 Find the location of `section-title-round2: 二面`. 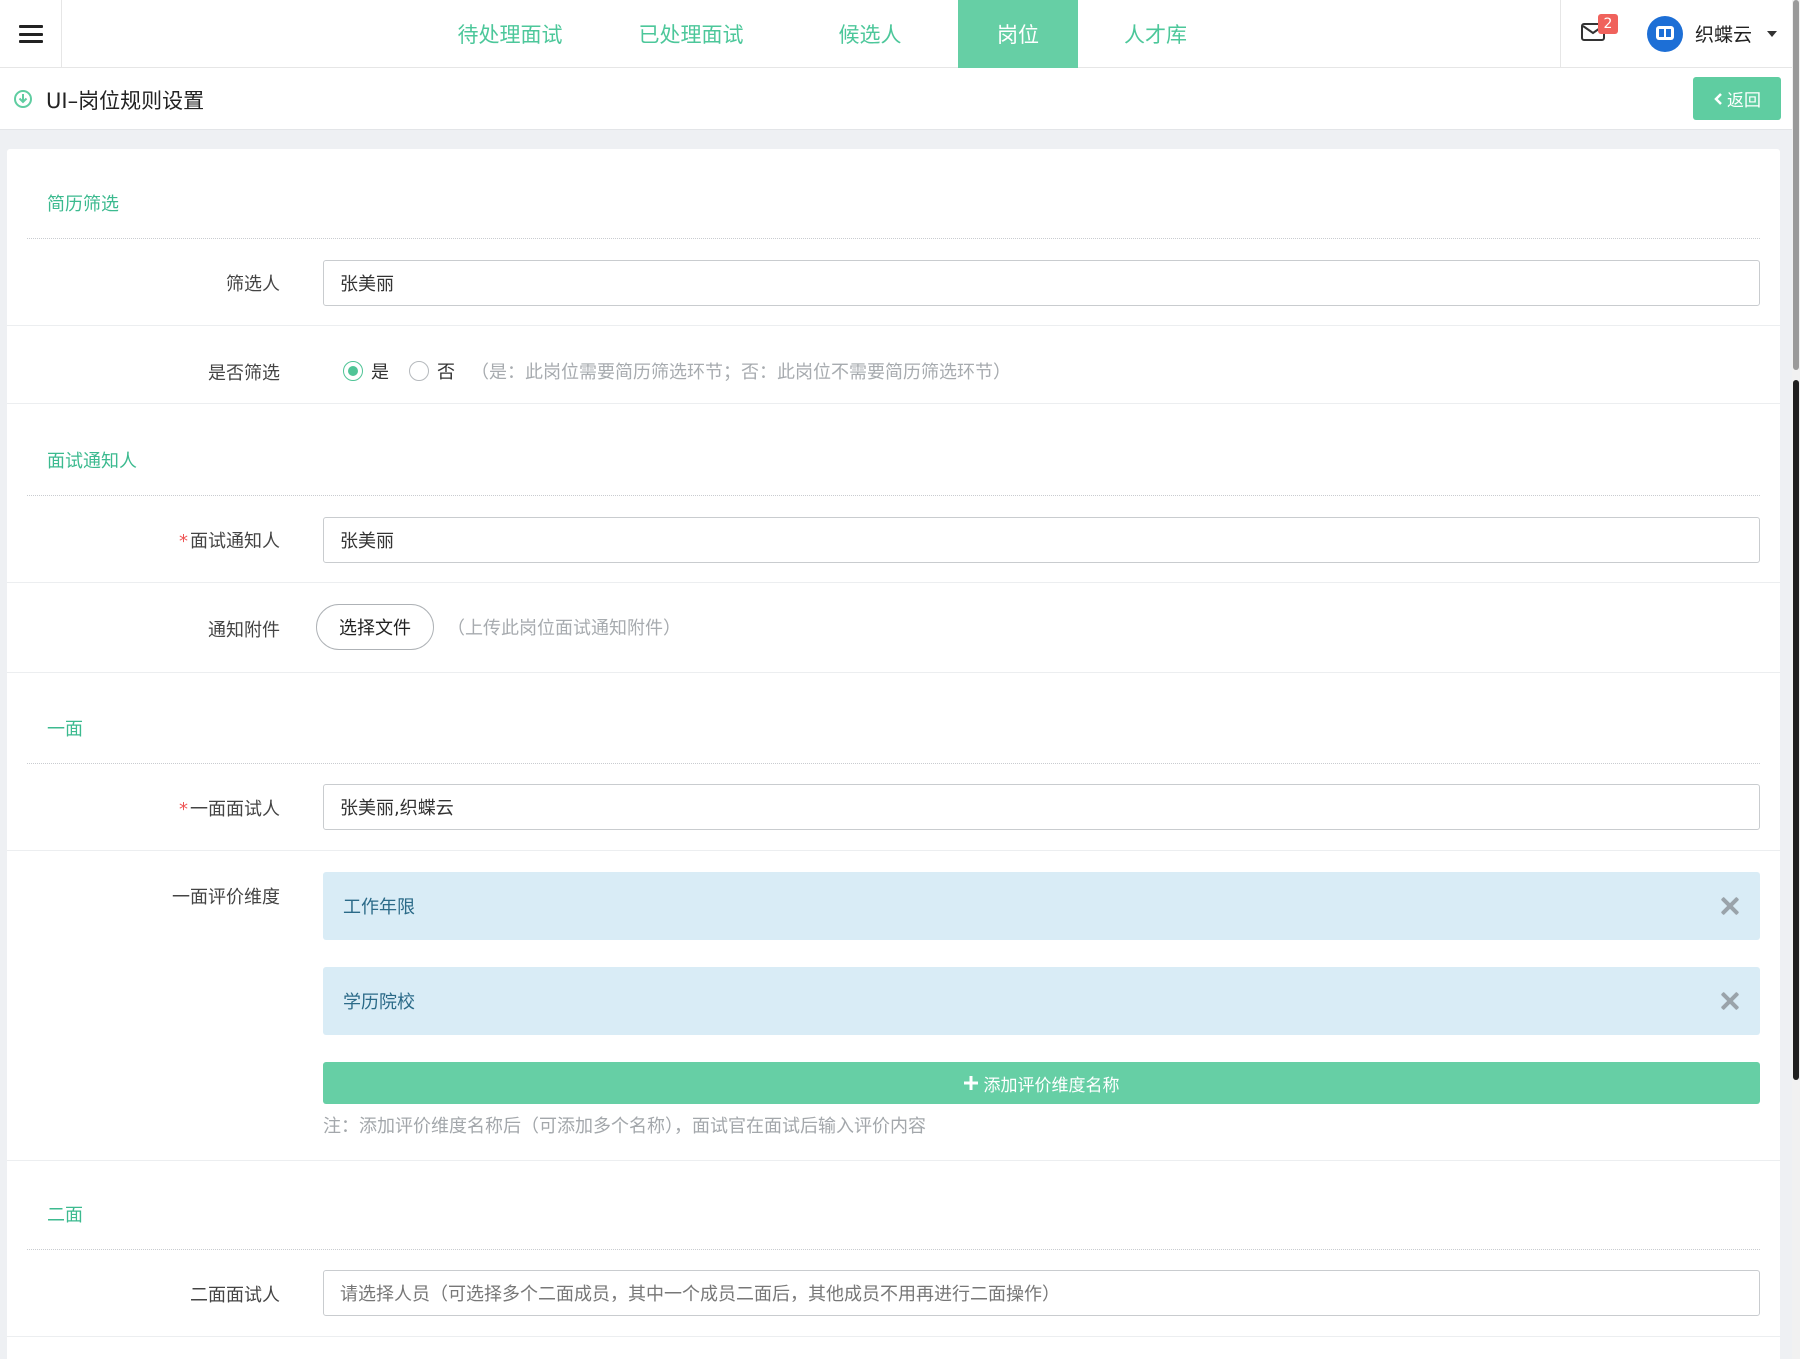

section-title-round2: 二面 is located at coordinates (65, 1215).